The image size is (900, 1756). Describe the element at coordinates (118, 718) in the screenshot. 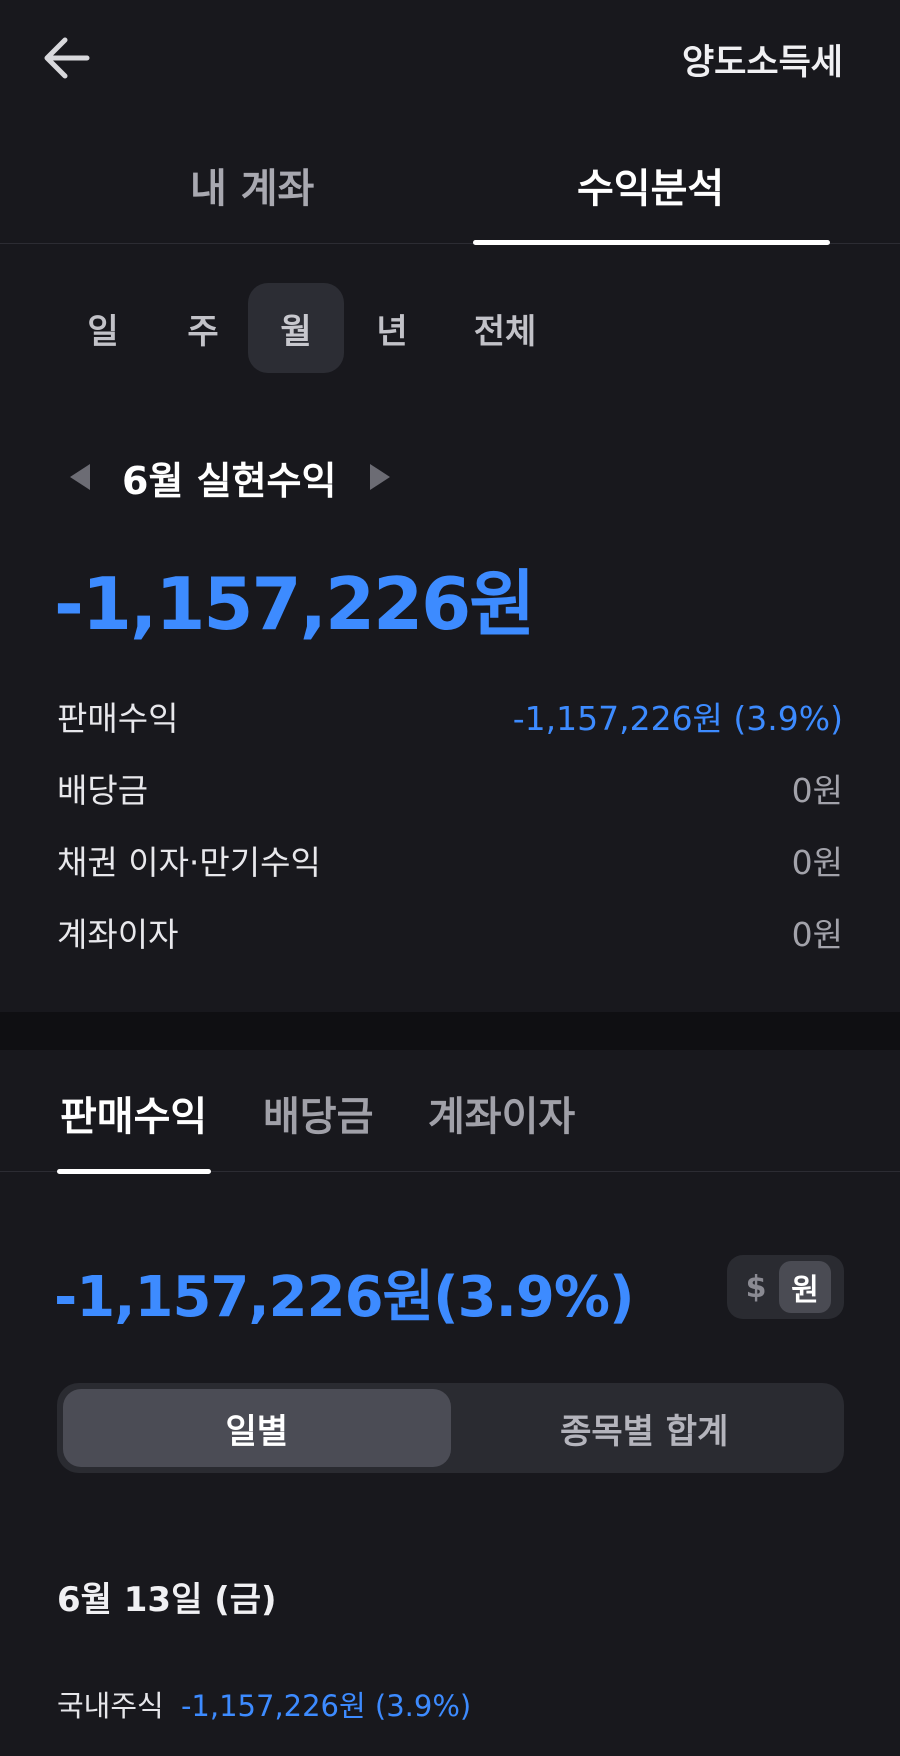

I see `summary-label: 판매수익` at that location.